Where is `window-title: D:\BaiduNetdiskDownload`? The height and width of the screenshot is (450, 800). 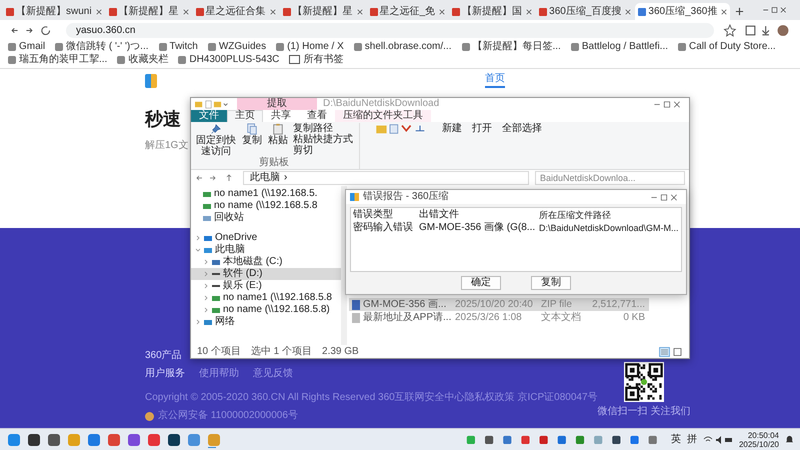
window-title: D:\BaiduNetdiskDownload is located at coordinates (381, 104).